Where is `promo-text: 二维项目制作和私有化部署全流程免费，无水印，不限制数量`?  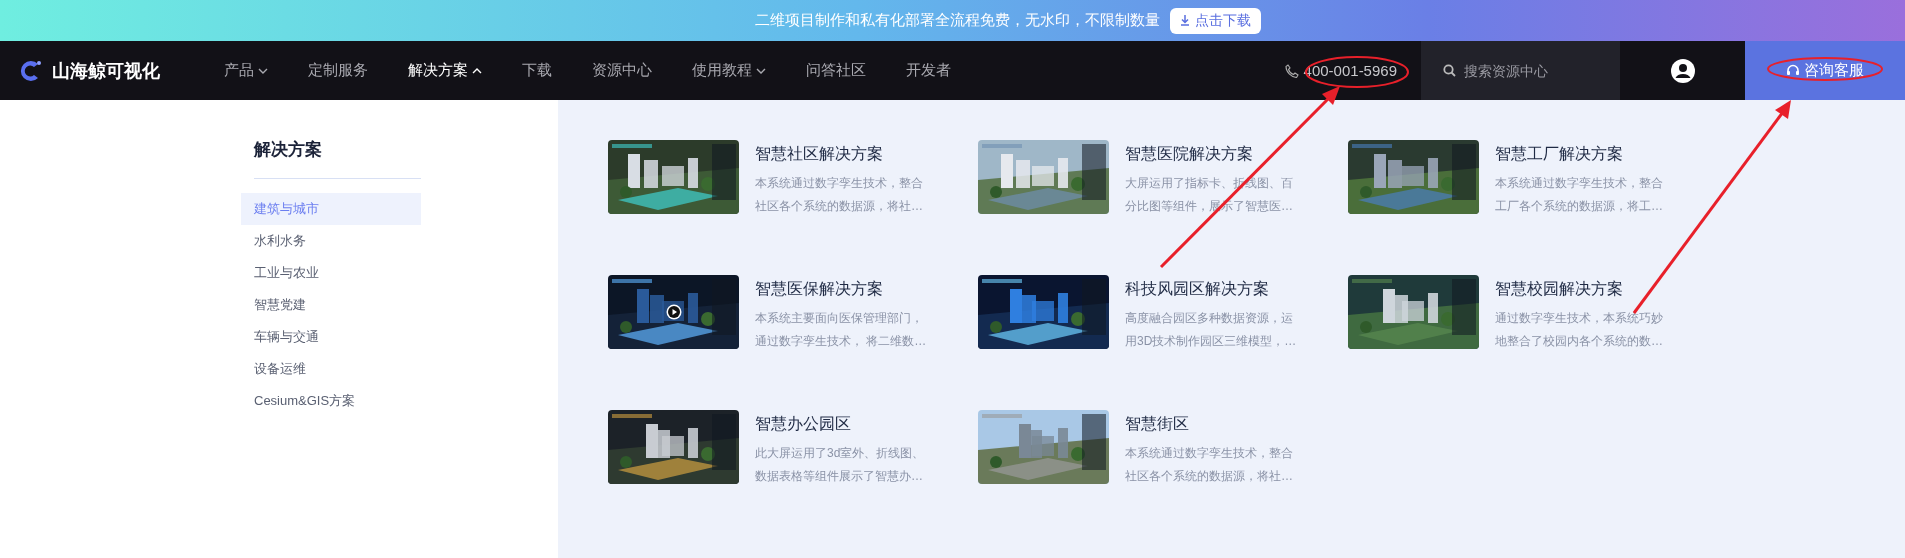
promo-text: 二维项目制作和私有化部署全流程免费，无水印，不限制数量 is located at coordinates (957, 20).